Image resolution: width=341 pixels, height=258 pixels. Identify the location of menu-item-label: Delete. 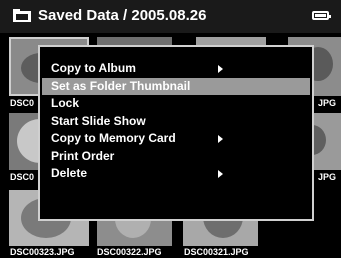
(69, 173).